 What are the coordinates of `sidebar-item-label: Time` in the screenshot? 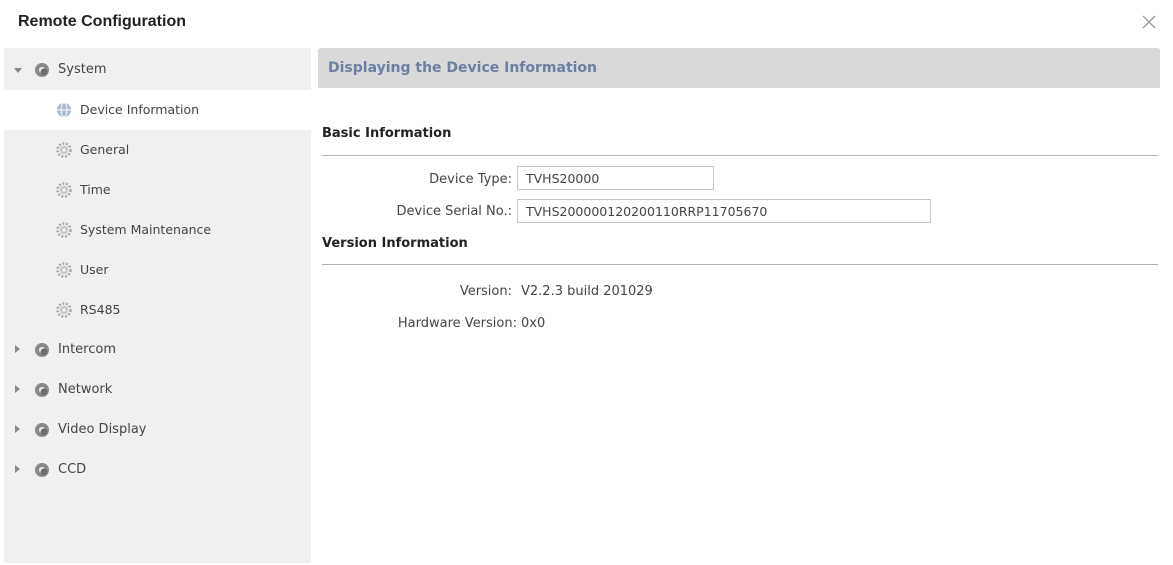 It's located at (95, 189).